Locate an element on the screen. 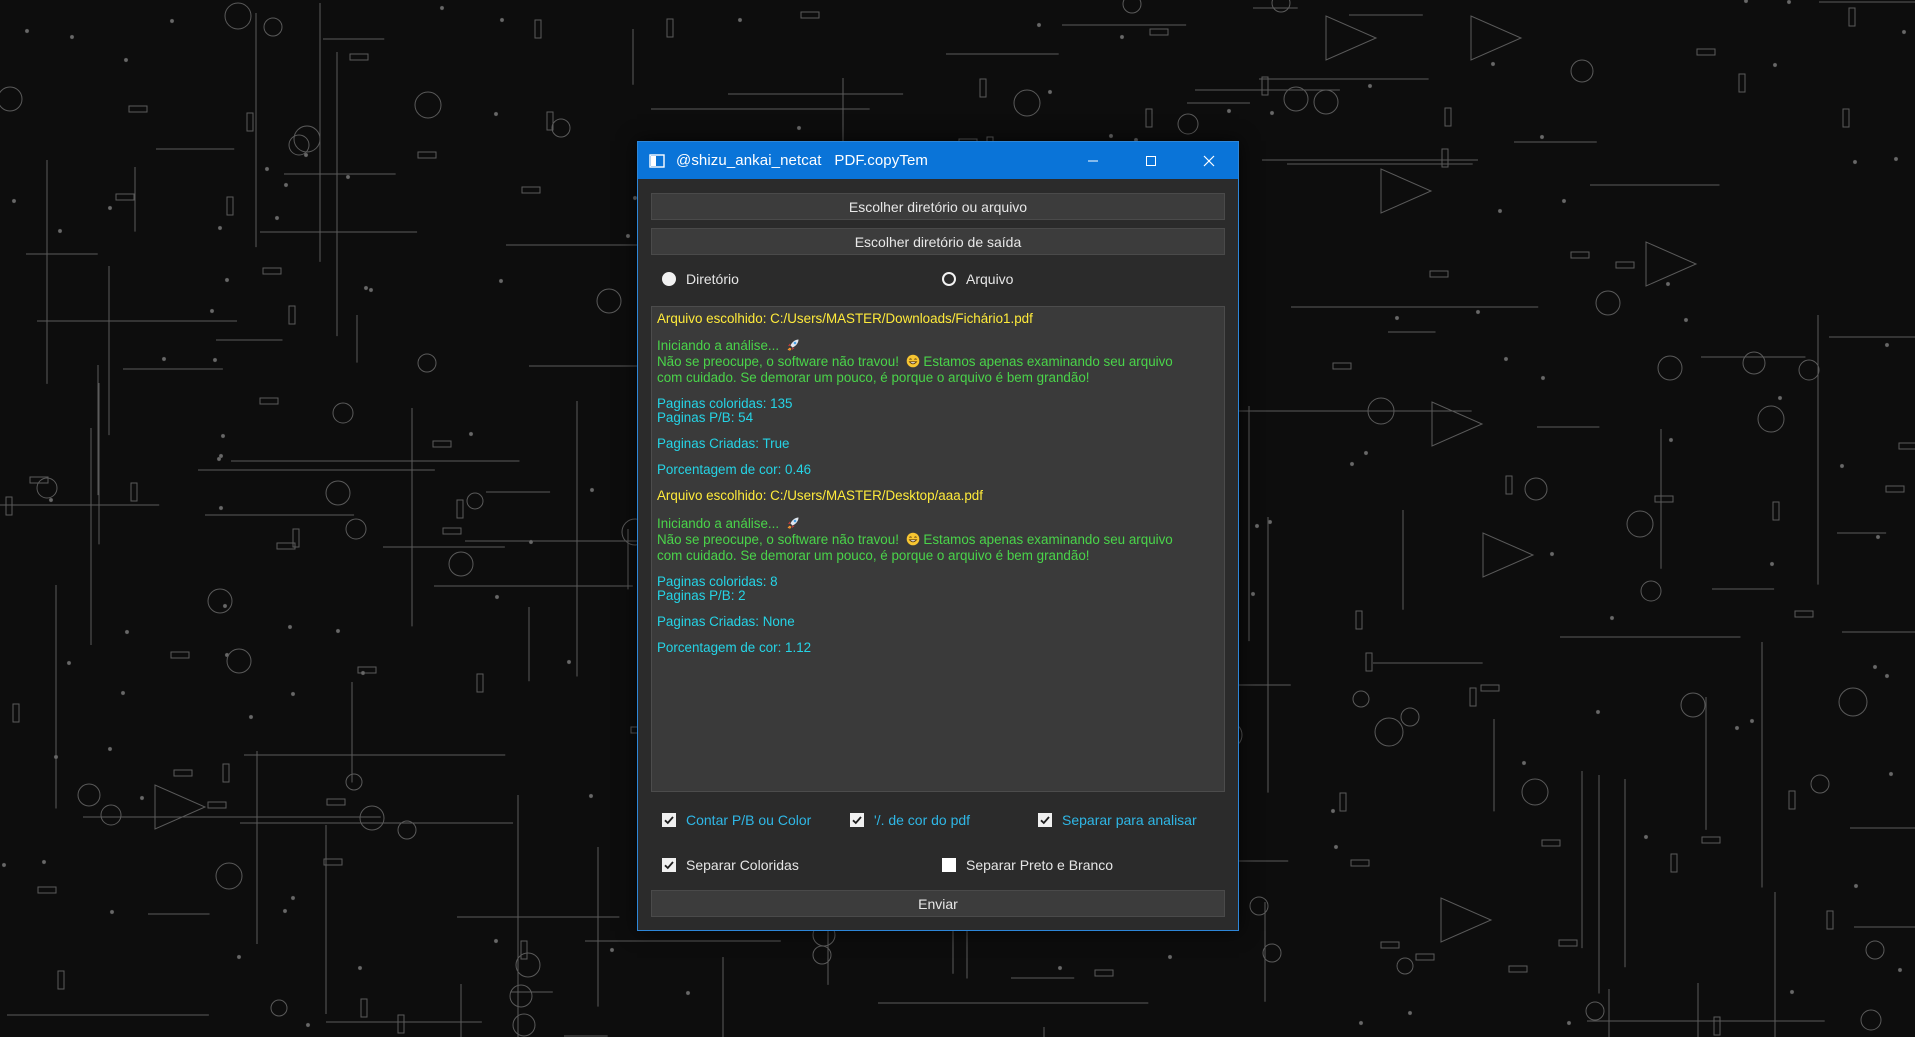 The image size is (1915, 1037). radio-directory-label: Diretório is located at coordinates (712, 279).